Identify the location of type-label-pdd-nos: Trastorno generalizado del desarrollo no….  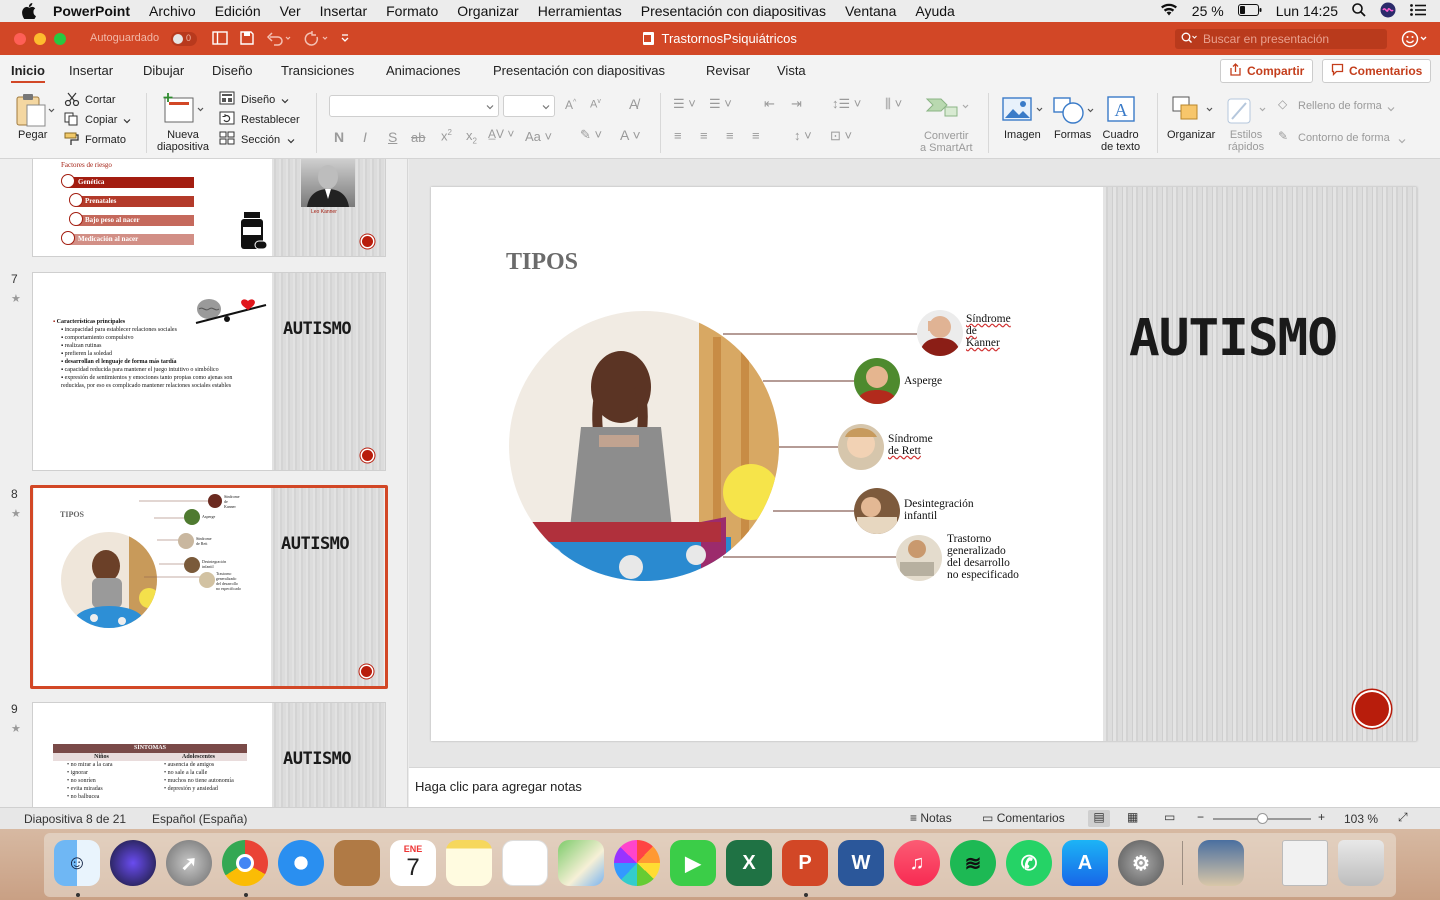
(983, 557).